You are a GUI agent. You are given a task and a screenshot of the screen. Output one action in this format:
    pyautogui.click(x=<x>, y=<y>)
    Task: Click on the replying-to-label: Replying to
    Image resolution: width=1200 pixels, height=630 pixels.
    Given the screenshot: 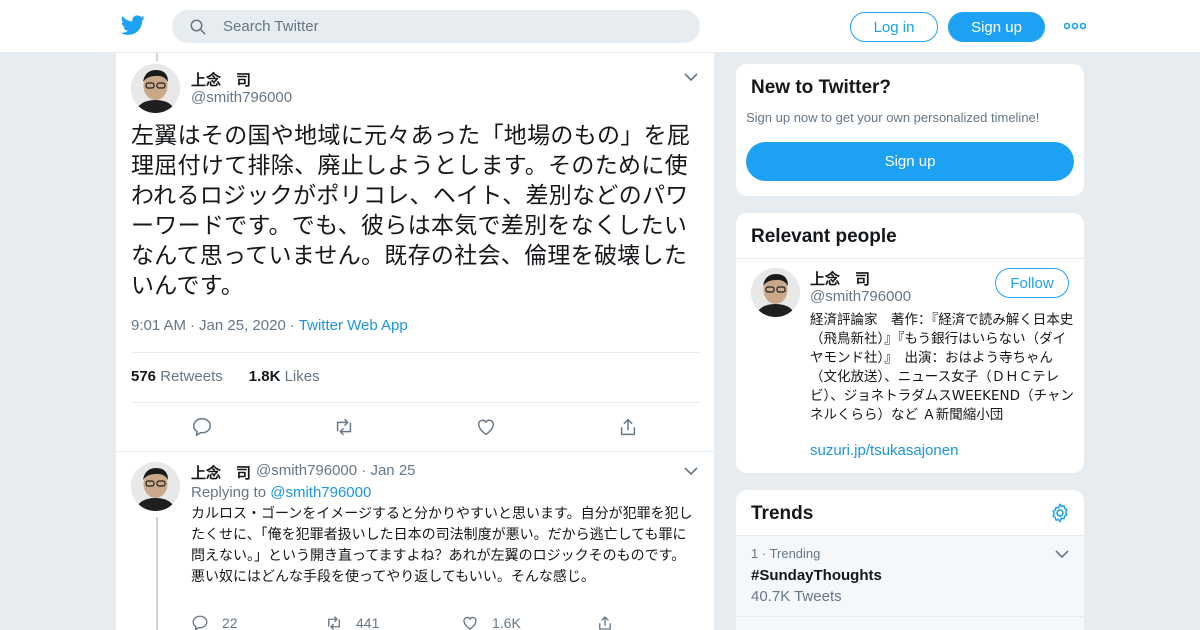 What is the action you would take?
    pyautogui.click(x=229, y=492)
    